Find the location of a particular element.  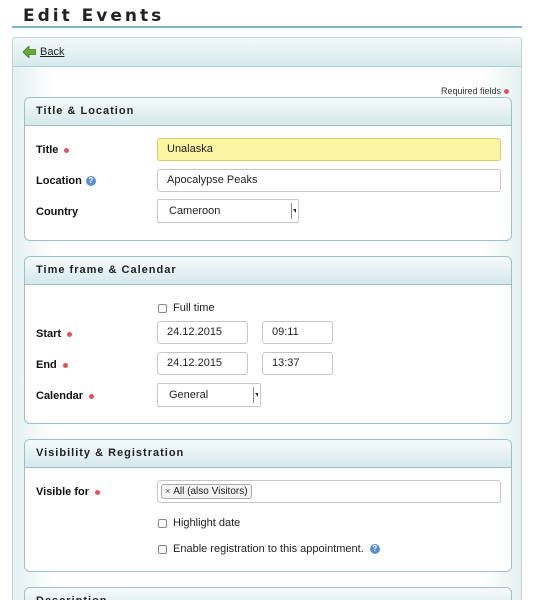

start-label: Start is located at coordinates (54, 334).